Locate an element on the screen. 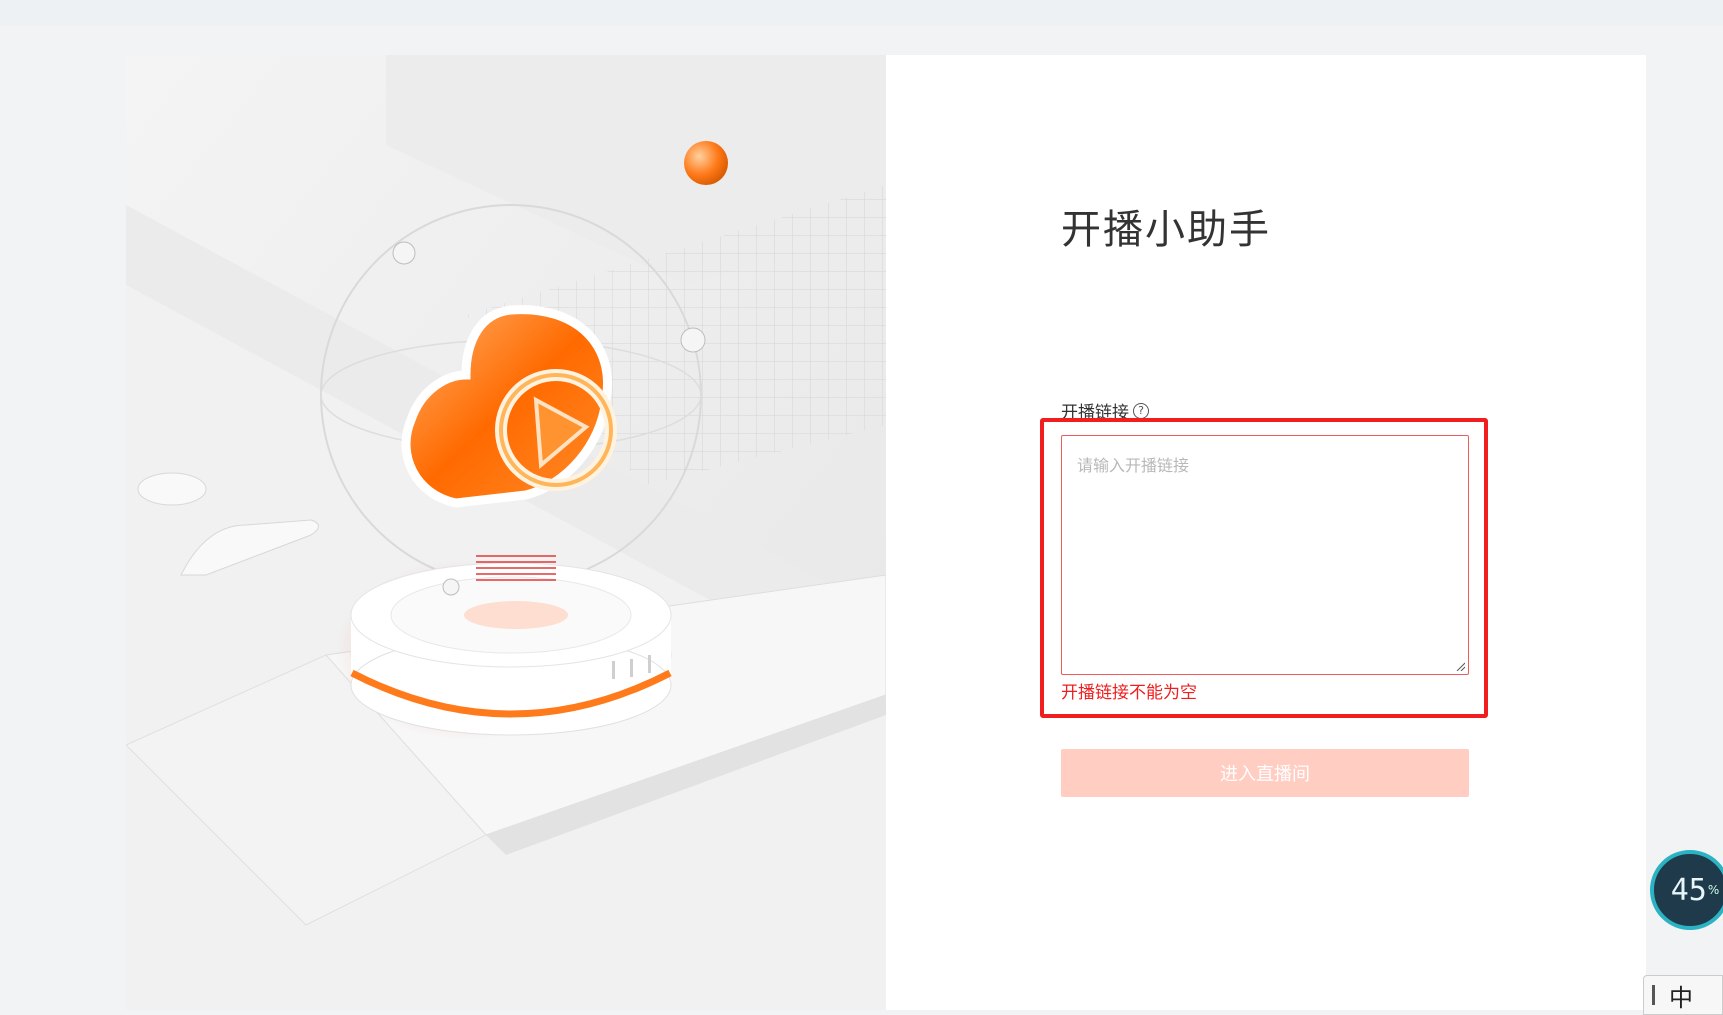 Image resolution: width=1723 pixels, height=1015 pixels. progress-value: 45 is located at coordinates (1688, 890).